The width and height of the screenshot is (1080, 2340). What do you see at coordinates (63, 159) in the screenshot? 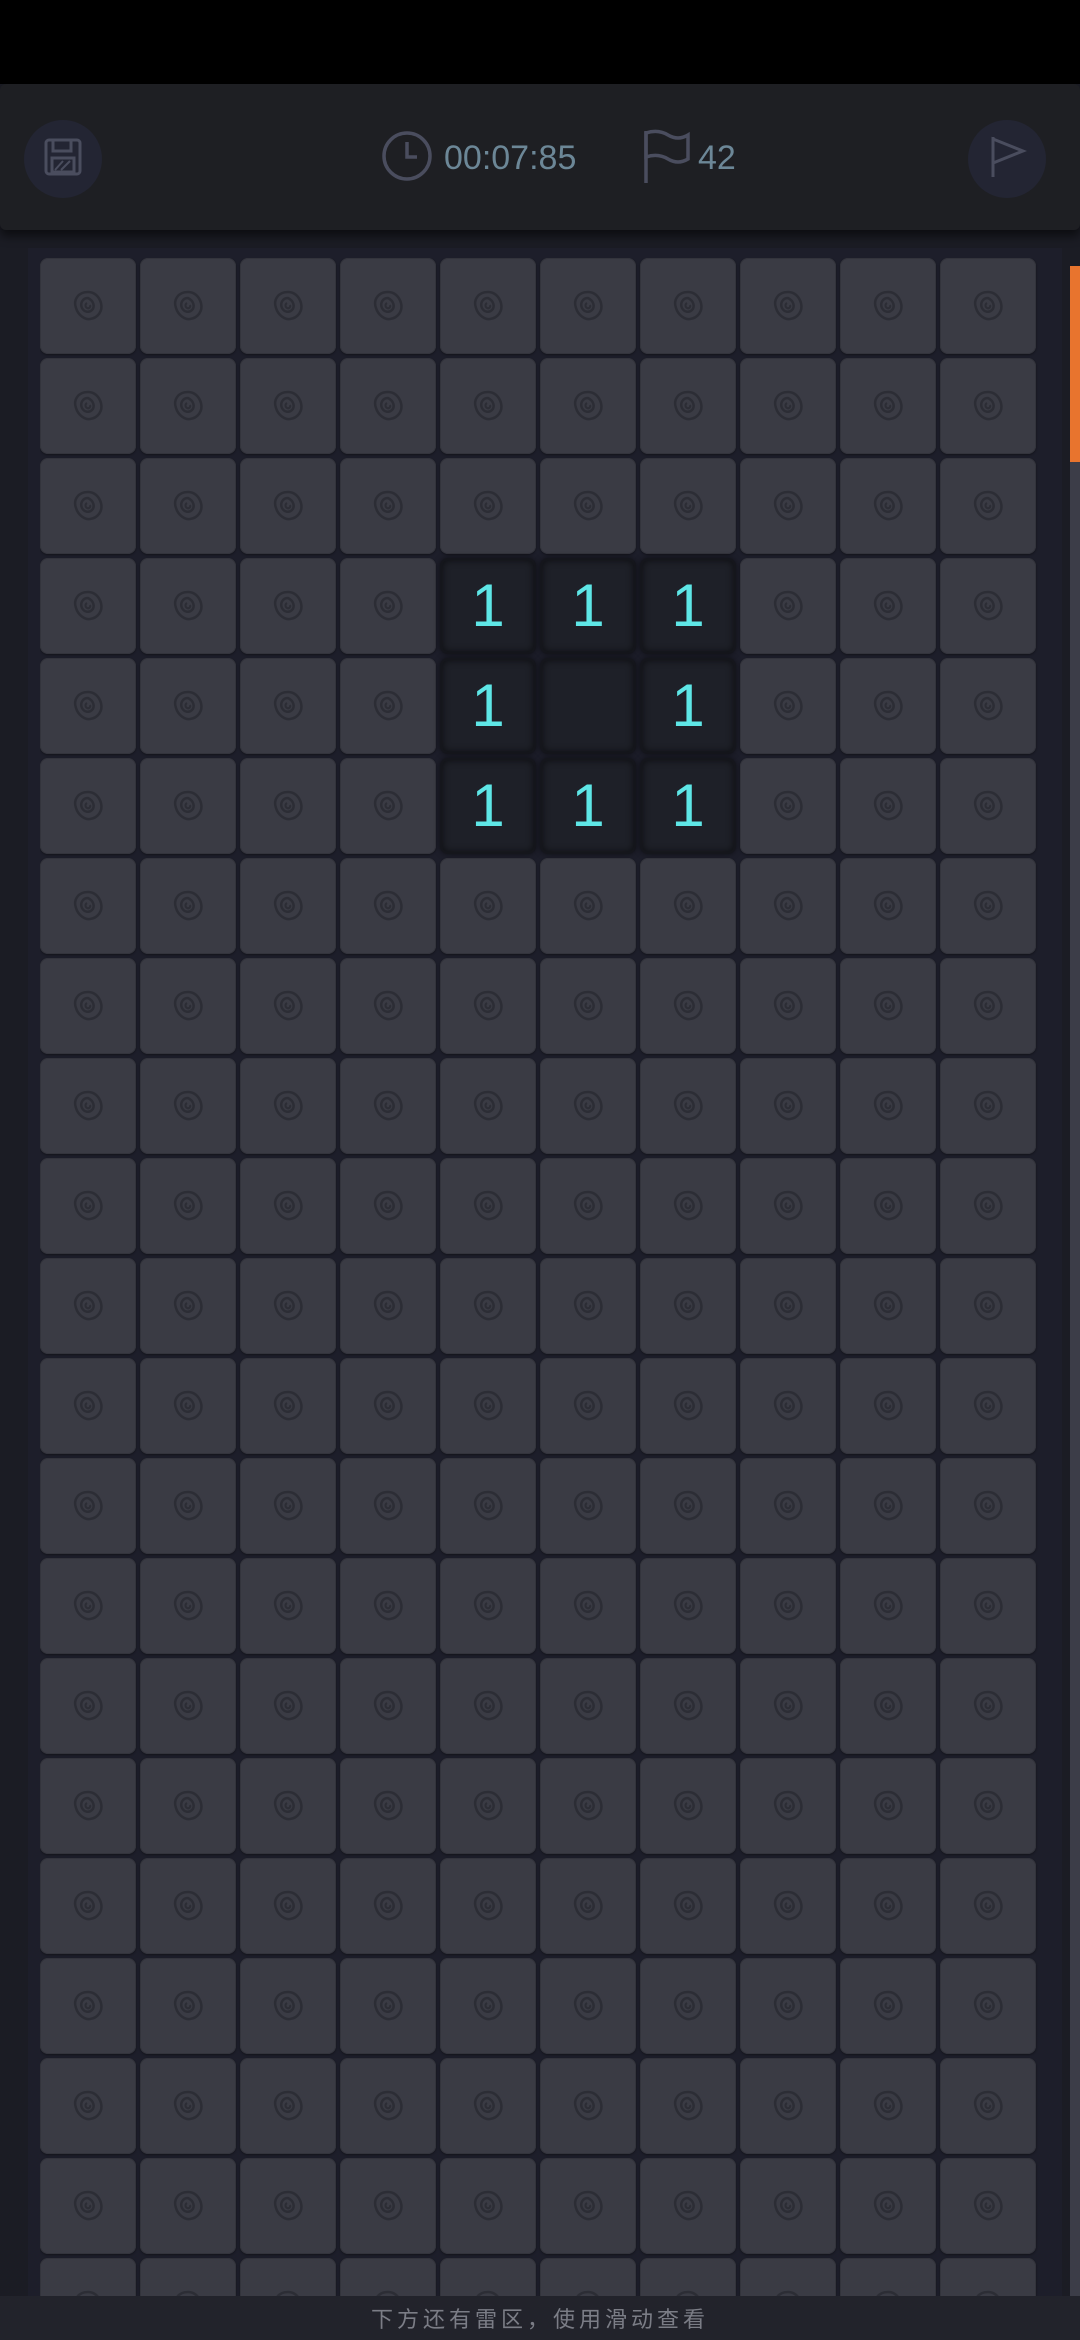
I see `save-button` at bounding box center [63, 159].